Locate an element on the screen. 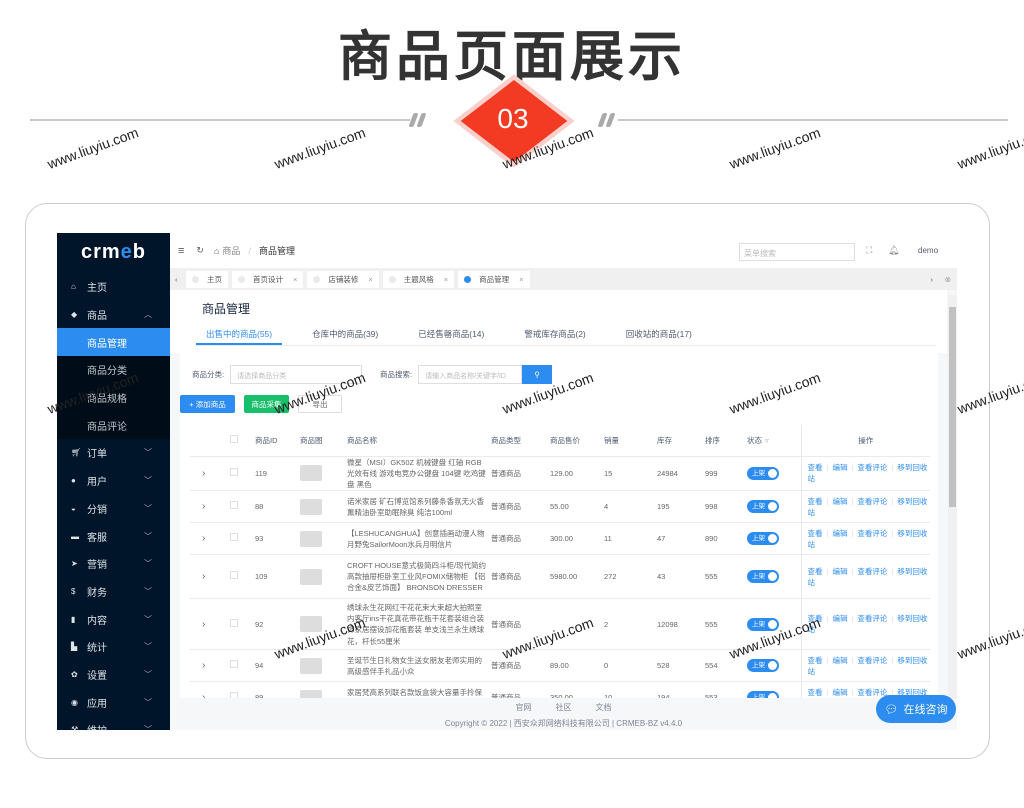 The image size is (1024, 808). user-menu: demo is located at coordinates (928, 250).